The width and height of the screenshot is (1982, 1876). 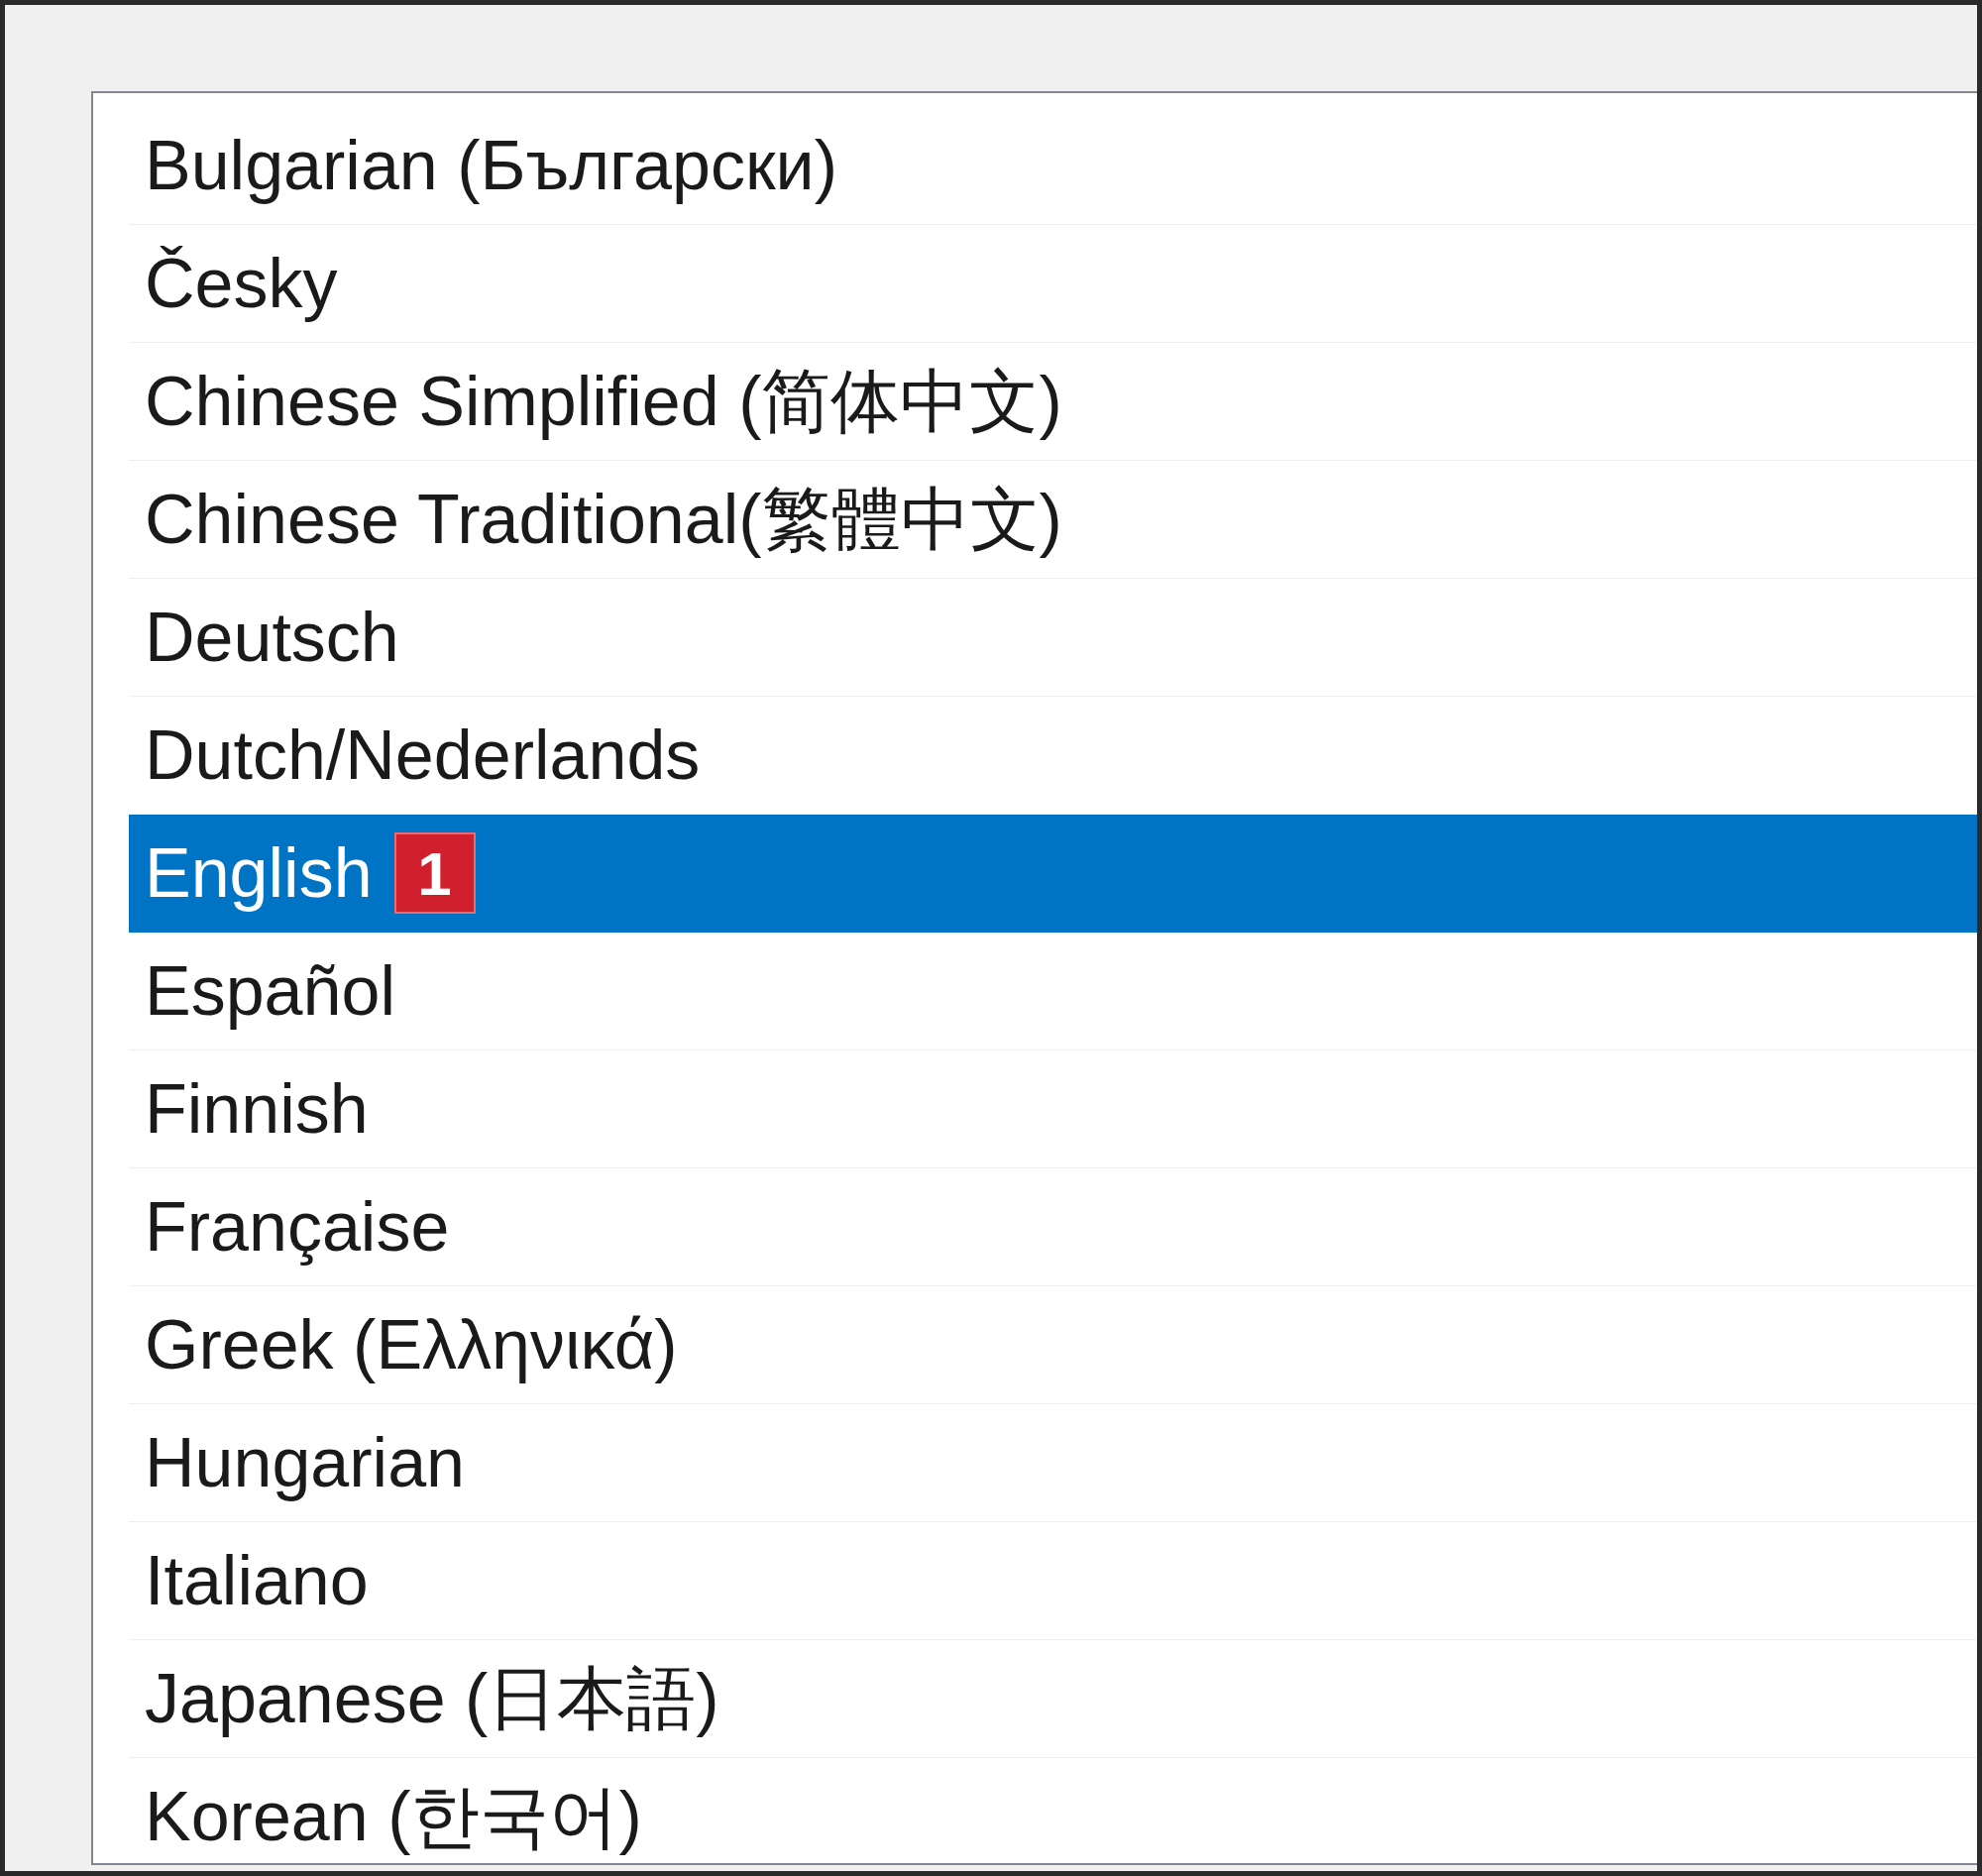 What do you see at coordinates (1053, 874) in the screenshot?
I see `language-item: English 1` at bounding box center [1053, 874].